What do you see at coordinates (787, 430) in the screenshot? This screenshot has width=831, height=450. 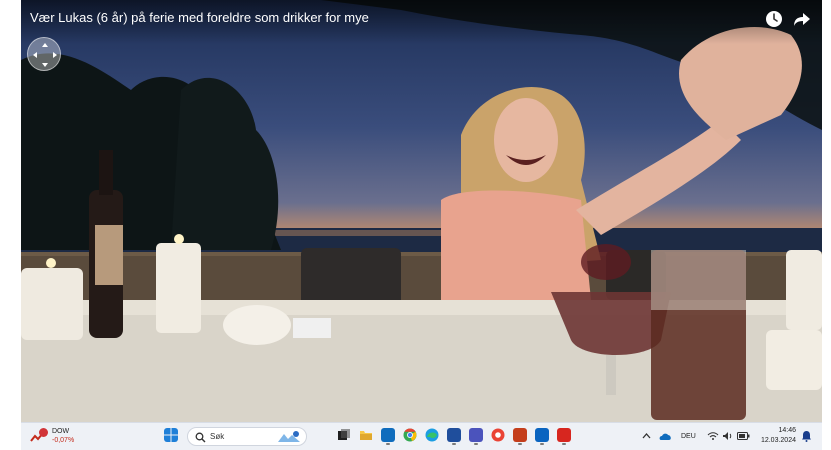 I see `clock-time: 14:46` at bounding box center [787, 430].